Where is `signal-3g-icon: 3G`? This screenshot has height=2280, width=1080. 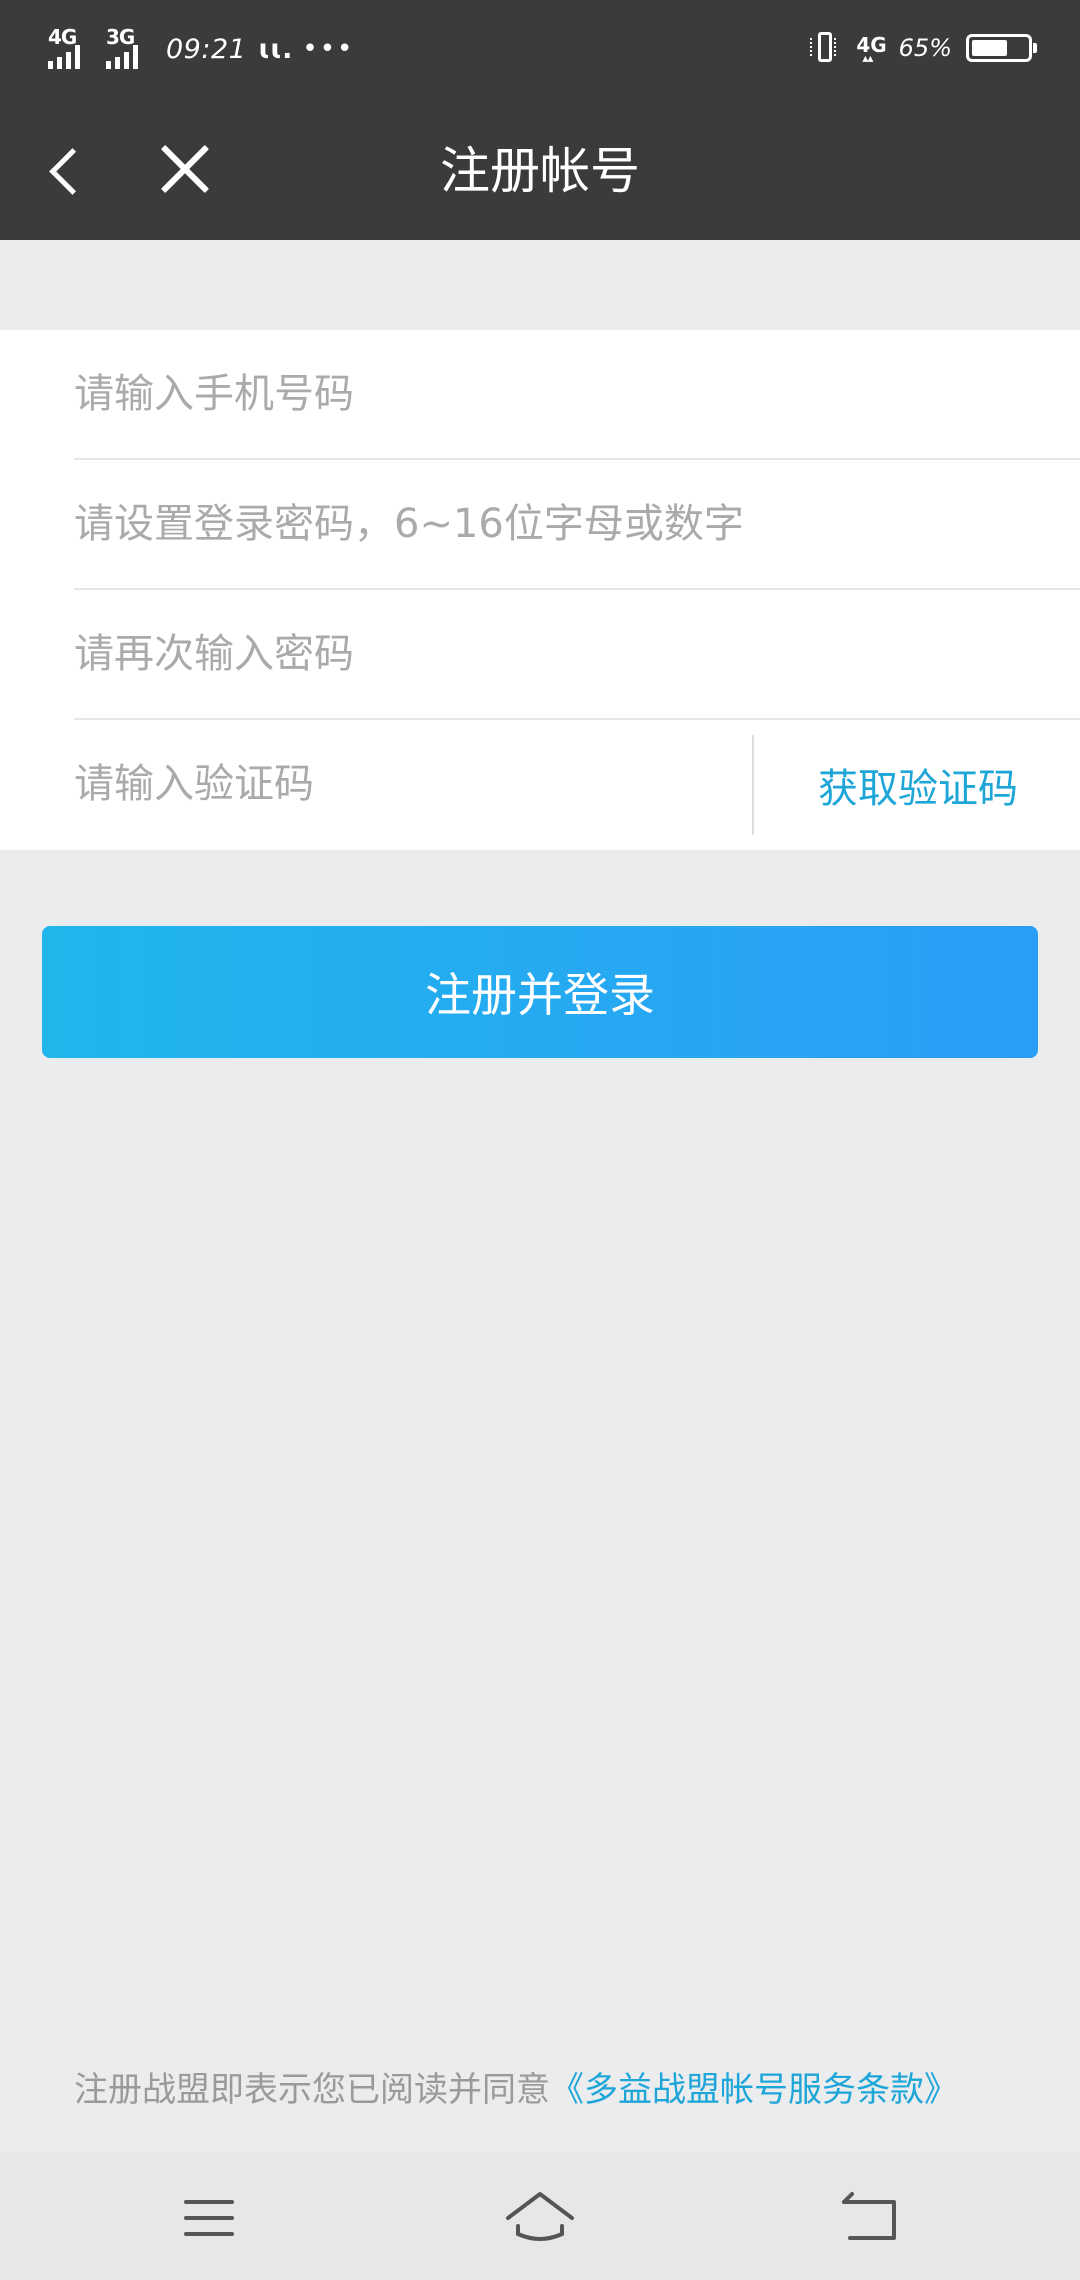
signal-3g-icon: 3G is located at coordinates (127, 48).